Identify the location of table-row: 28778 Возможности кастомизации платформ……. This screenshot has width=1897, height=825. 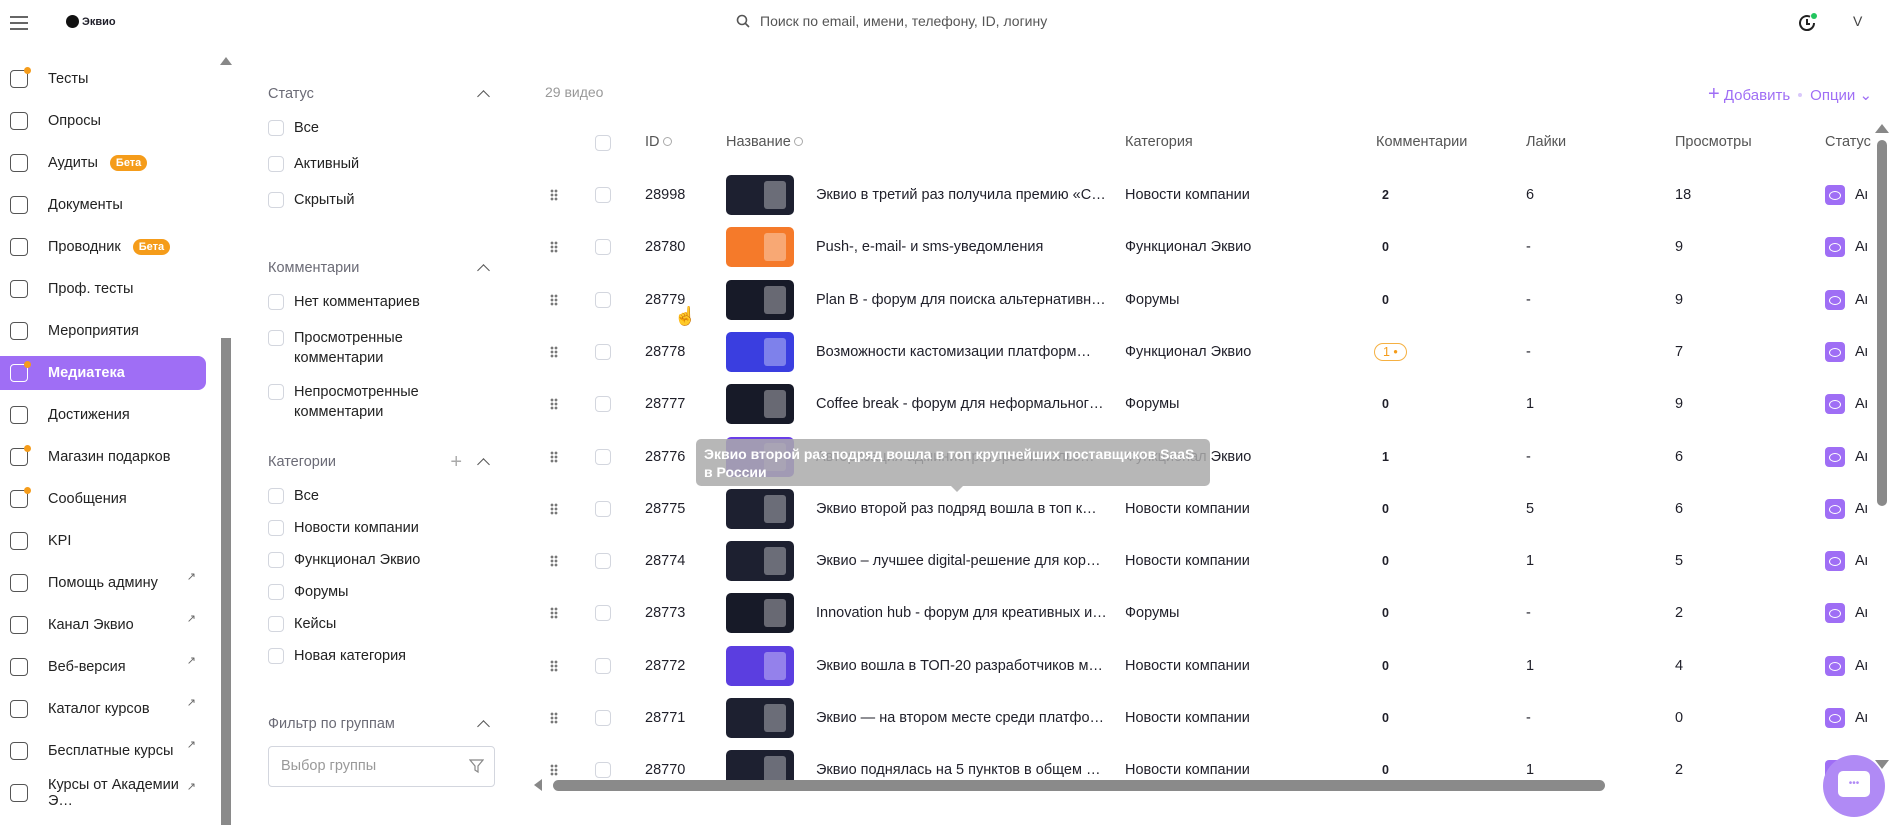
(1210, 352).